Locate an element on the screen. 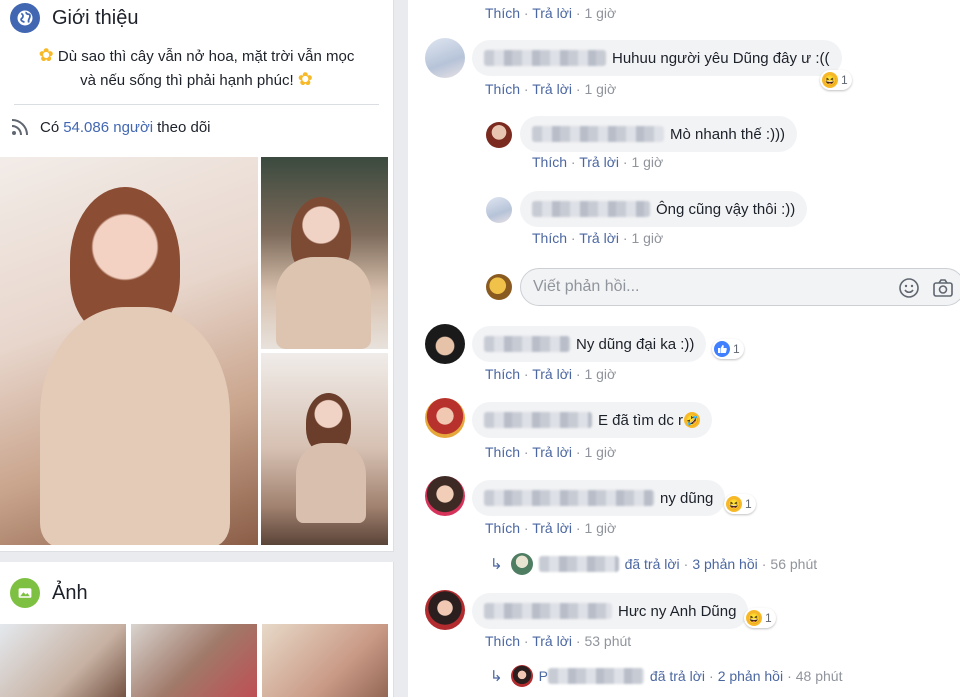  photo-icon is located at coordinates (25, 593).